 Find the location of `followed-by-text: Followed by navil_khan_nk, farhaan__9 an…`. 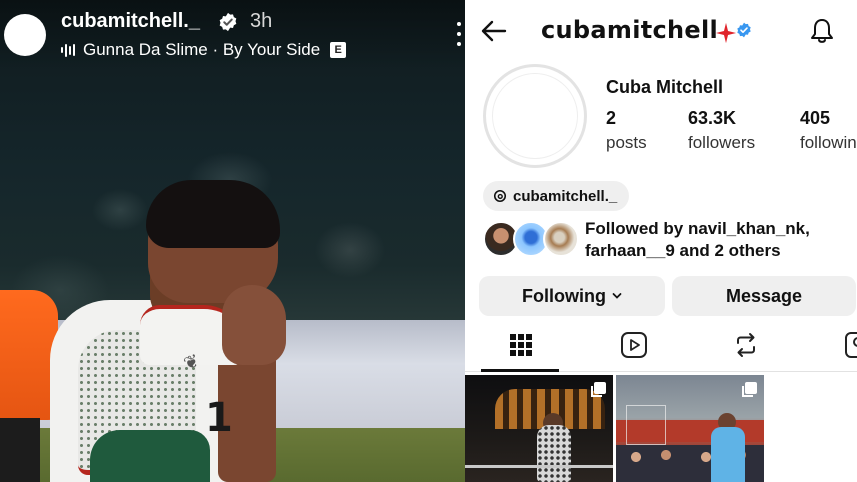

followed-by-text: Followed by navil_khan_nk, farhaan__9 an… is located at coordinates (720, 240).